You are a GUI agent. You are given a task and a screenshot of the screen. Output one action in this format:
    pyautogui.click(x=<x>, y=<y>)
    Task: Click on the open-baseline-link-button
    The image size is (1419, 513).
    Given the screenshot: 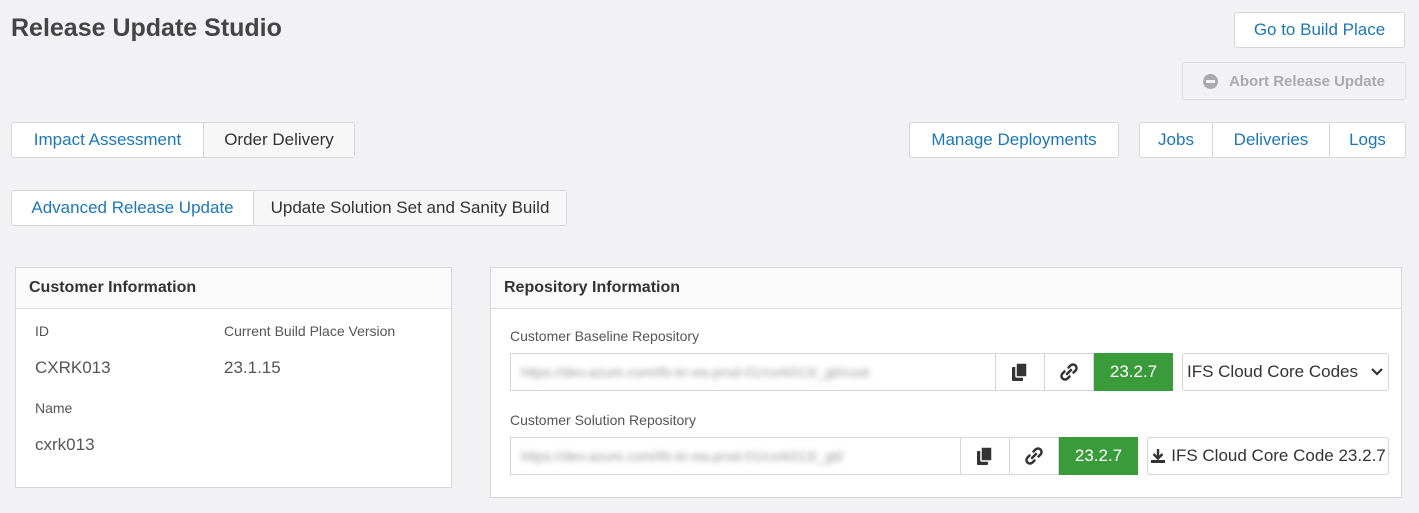 What is the action you would take?
    pyautogui.click(x=1069, y=372)
    